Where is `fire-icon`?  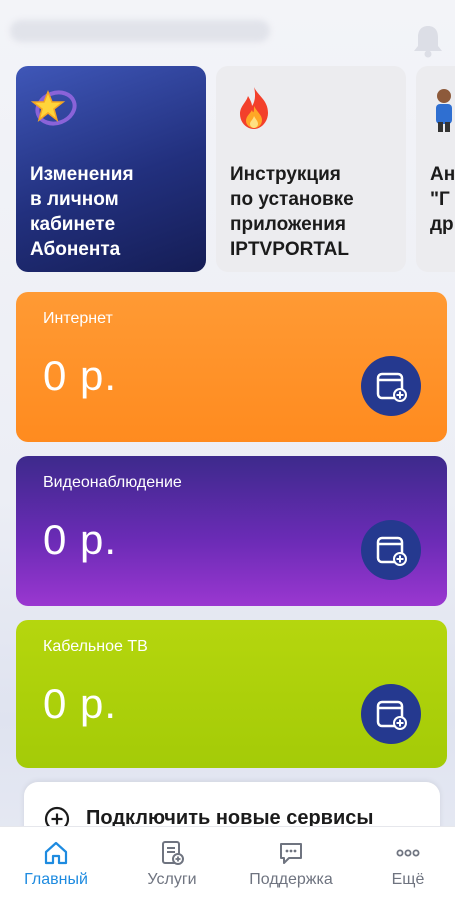 fire-icon is located at coordinates (254, 108).